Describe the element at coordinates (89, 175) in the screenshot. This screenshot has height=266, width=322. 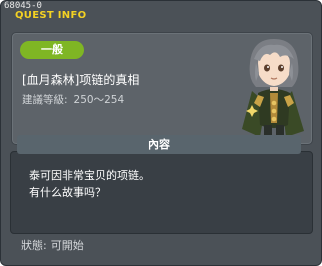
I see `description-line: 泰可因非常宝贝的项链。` at that location.